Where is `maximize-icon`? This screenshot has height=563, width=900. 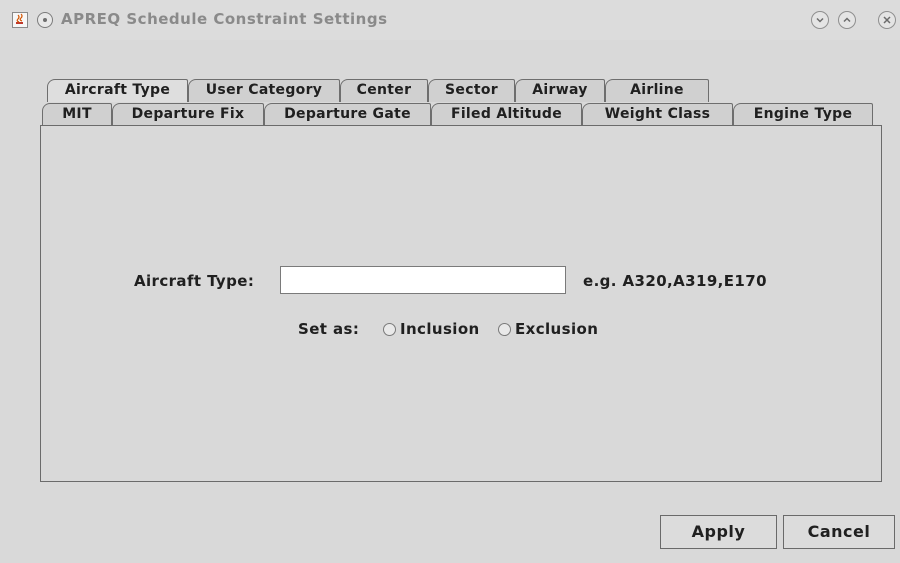
maximize-icon is located at coordinates (847, 20).